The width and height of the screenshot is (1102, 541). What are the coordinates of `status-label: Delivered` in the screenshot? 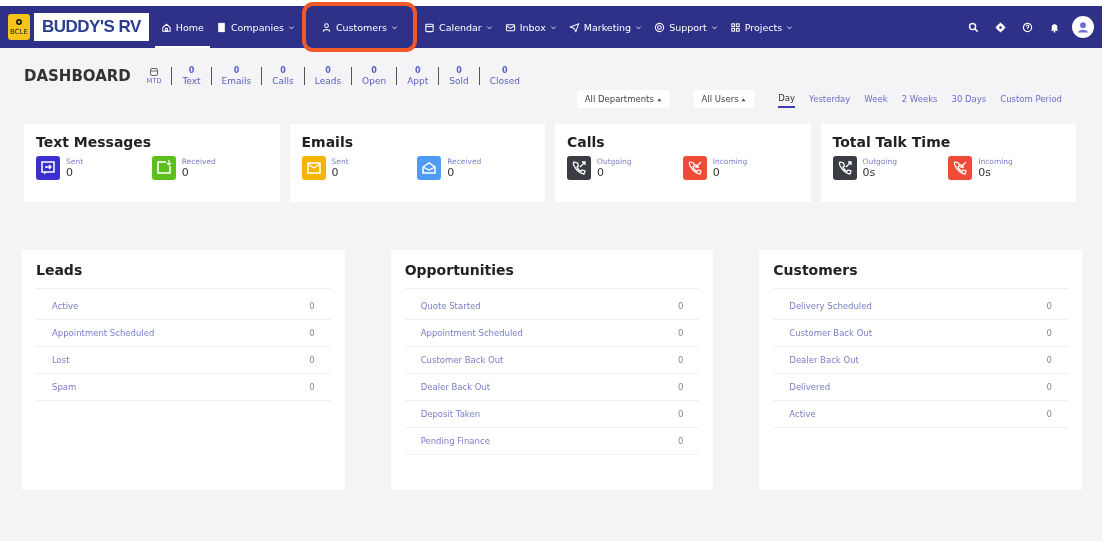 It's located at (810, 387).